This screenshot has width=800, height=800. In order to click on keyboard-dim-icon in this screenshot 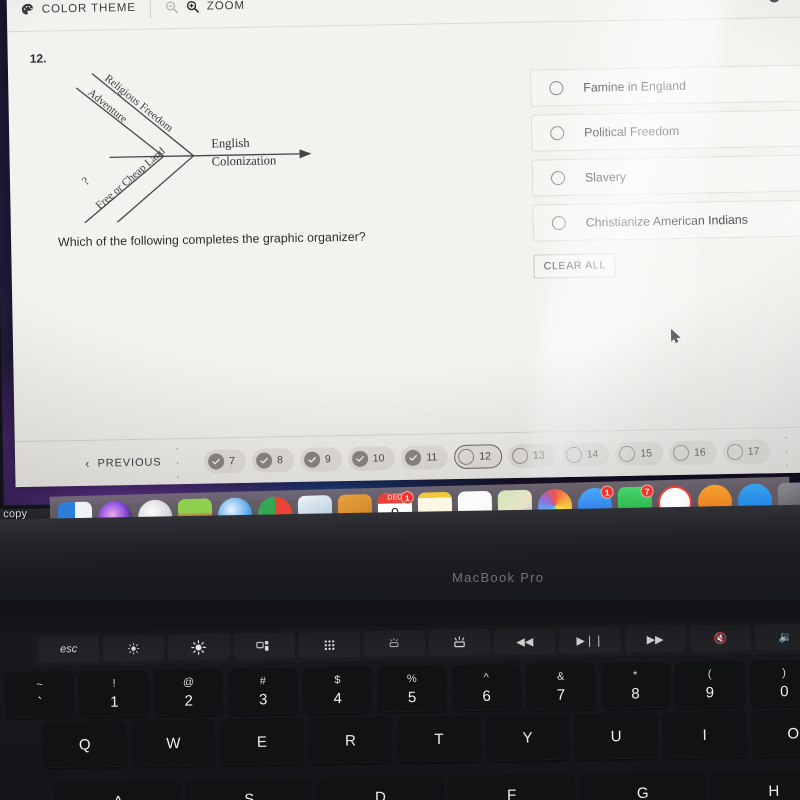, I will do `click(394, 644)`.